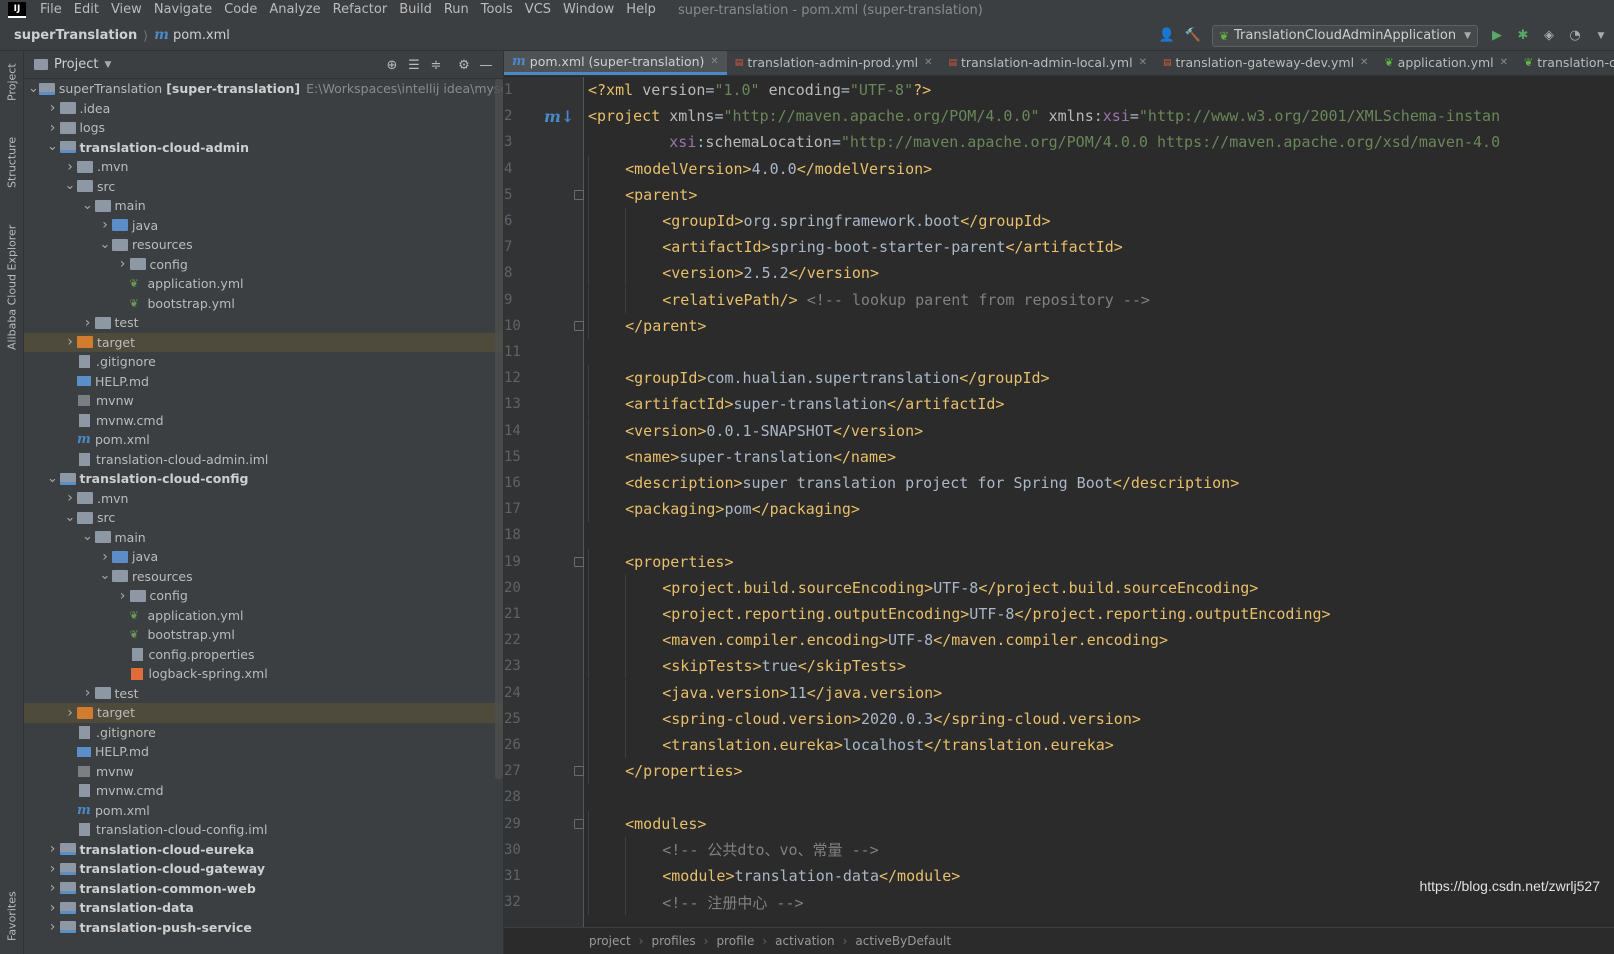  Describe the element at coordinates (1344, 35) in the screenshot. I see `run-config-selector: ❦ TranslationCloudAdminApplication ▼` at that location.